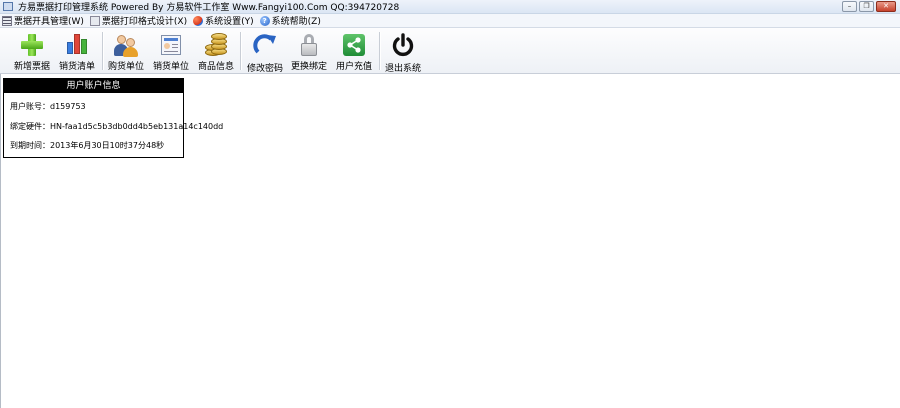 This screenshot has width=900, height=408. I want to click on sales-list-button: 销货清单, so click(77, 51).